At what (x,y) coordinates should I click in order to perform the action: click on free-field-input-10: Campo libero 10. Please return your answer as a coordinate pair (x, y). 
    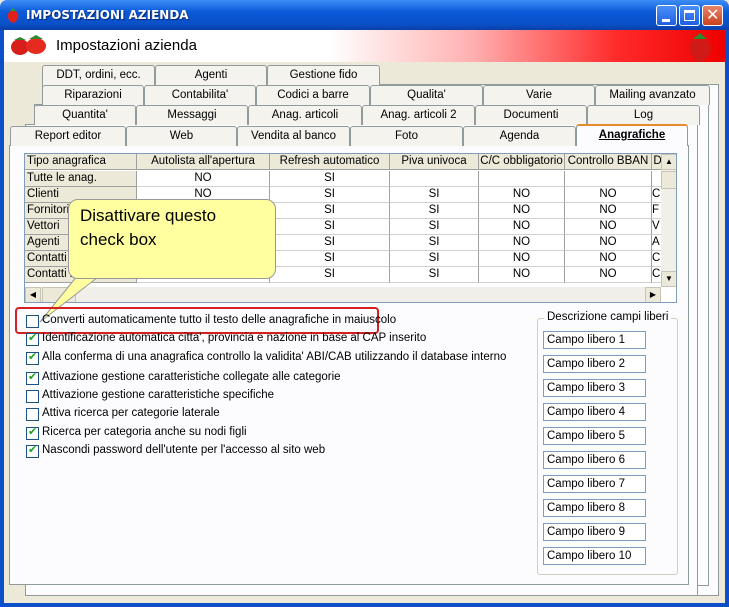
    Looking at the image, I should click on (594, 556).